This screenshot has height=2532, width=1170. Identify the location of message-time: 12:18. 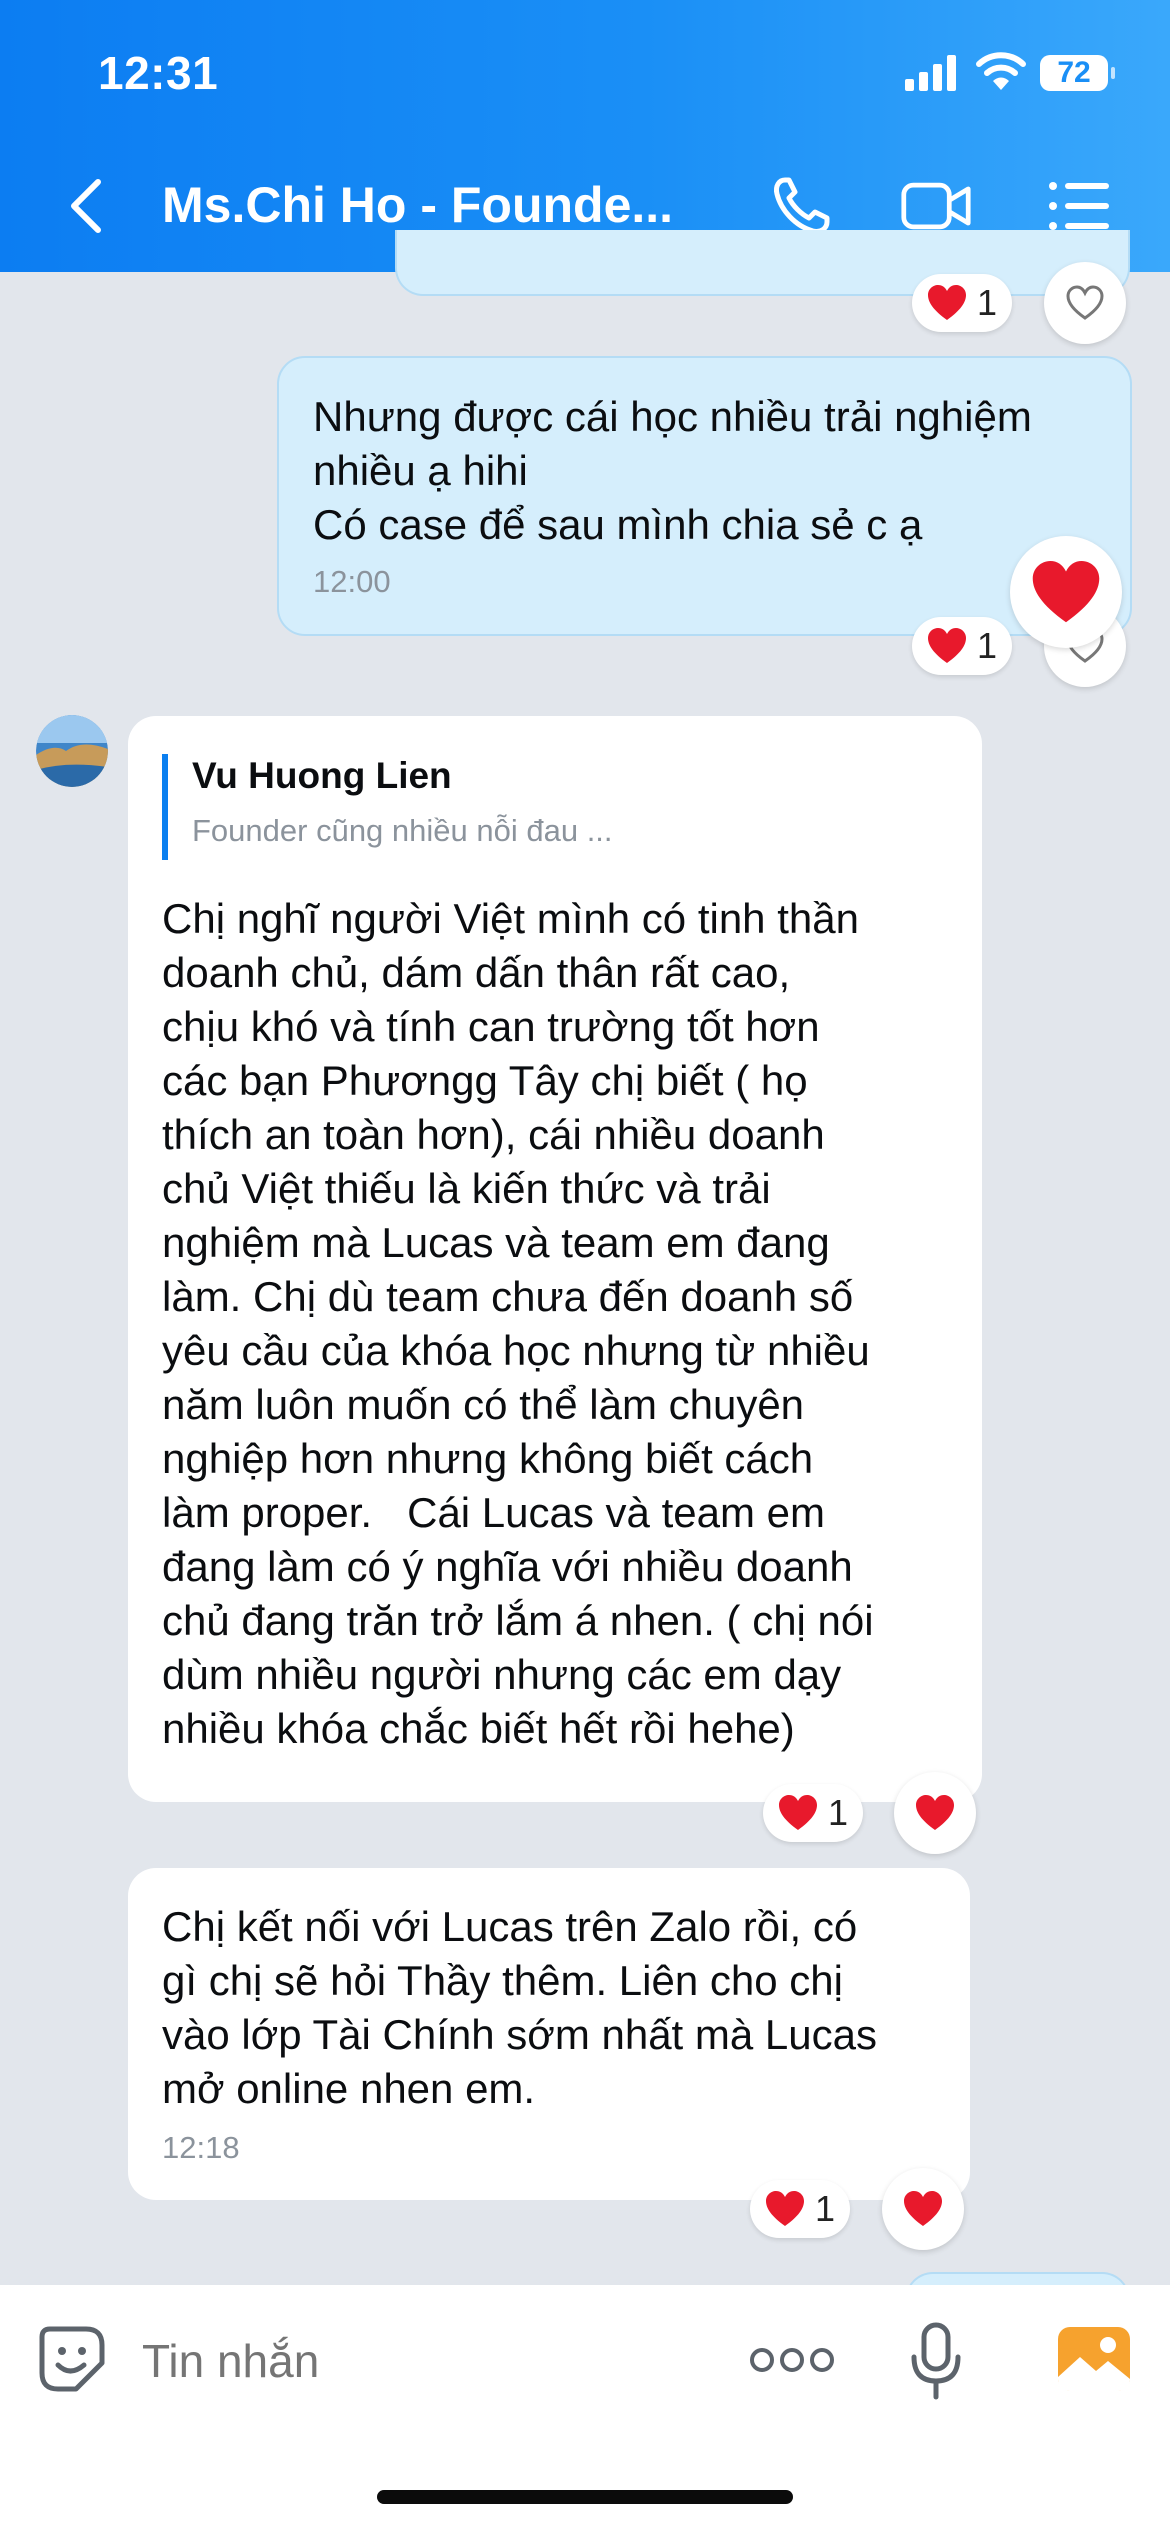
(201, 2147).